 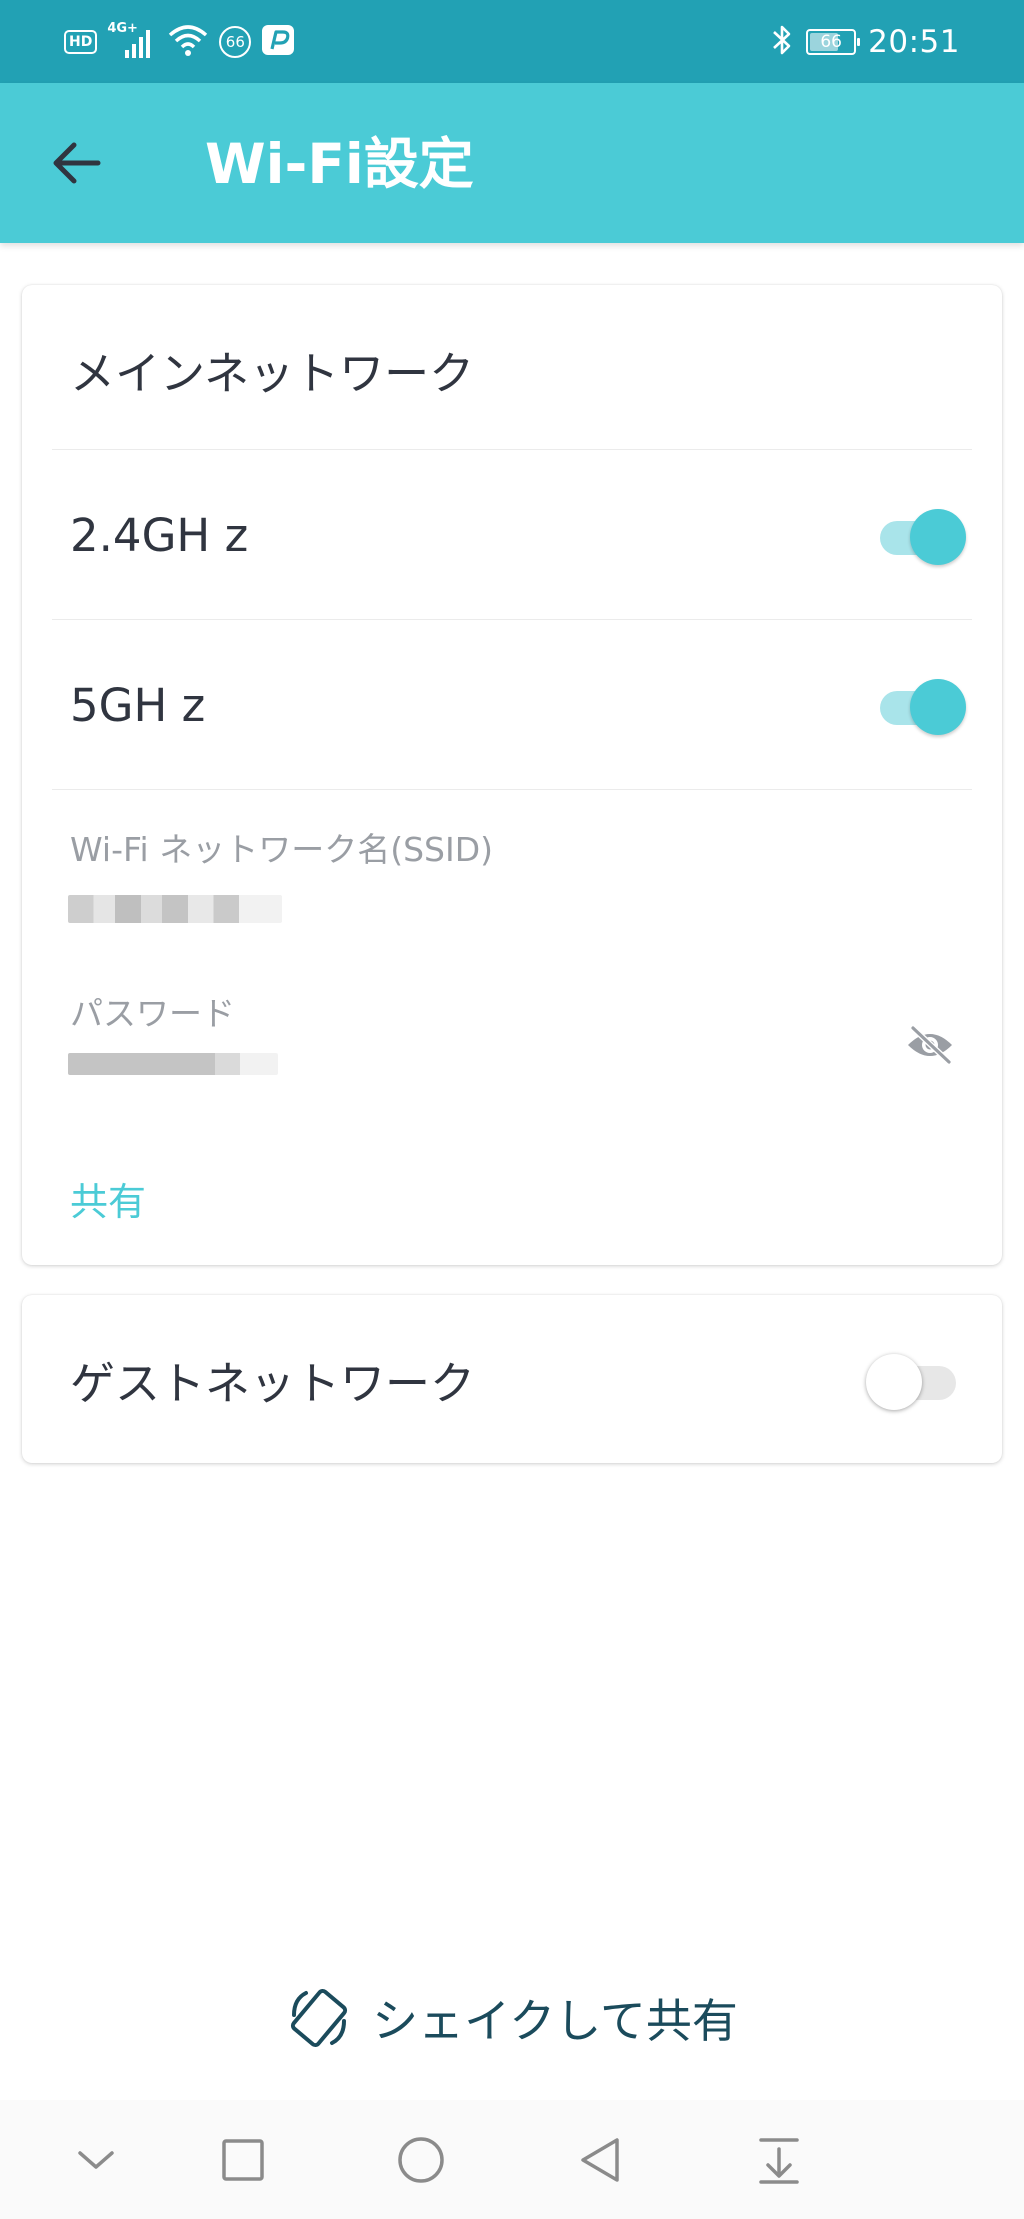 I want to click on band-24ghz-label: 2.4GH z, so click(x=159, y=535).